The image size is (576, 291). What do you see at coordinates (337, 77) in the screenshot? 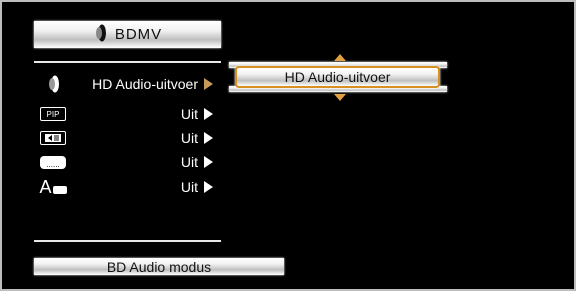
I see `popup-option-hd-audio: HD Audio-uitvoer` at bounding box center [337, 77].